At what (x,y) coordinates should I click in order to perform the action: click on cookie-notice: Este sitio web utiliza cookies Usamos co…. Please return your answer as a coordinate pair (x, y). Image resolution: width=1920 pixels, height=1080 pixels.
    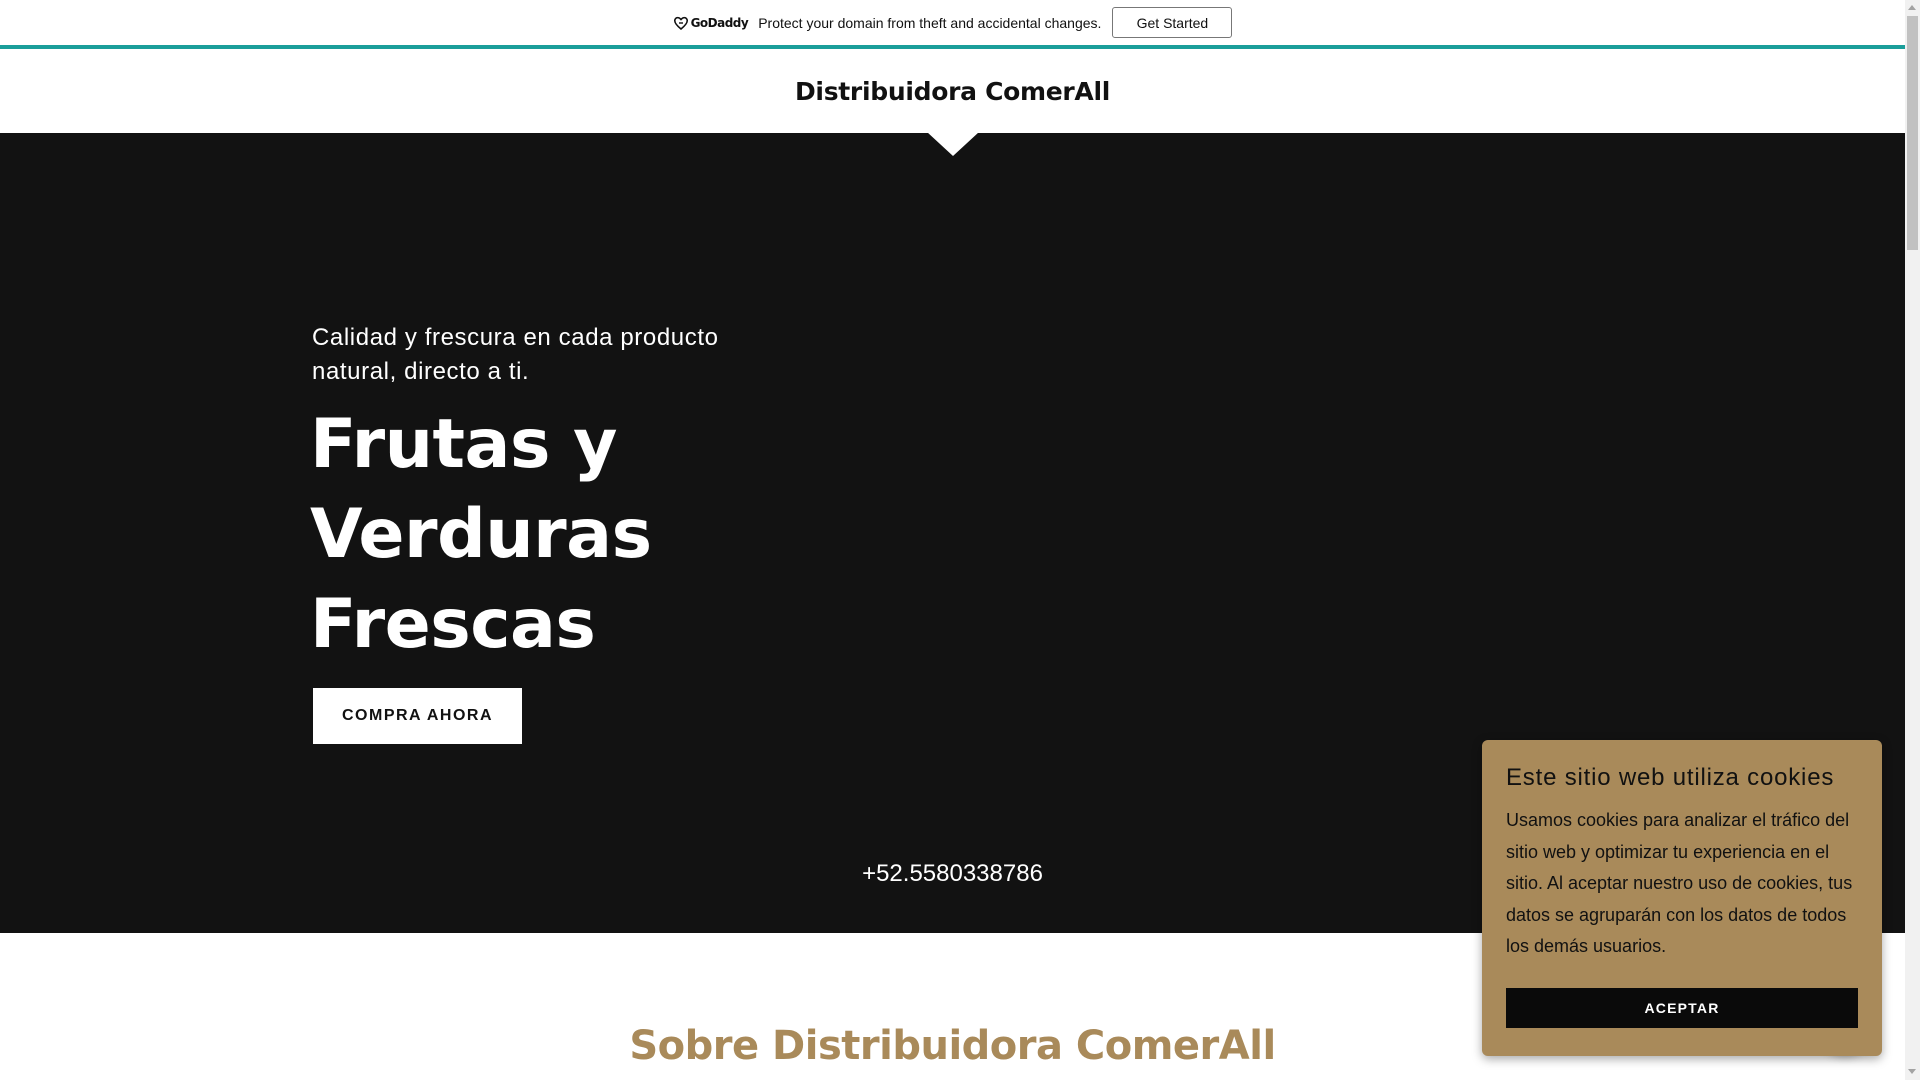
    Looking at the image, I should click on (1682, 898).